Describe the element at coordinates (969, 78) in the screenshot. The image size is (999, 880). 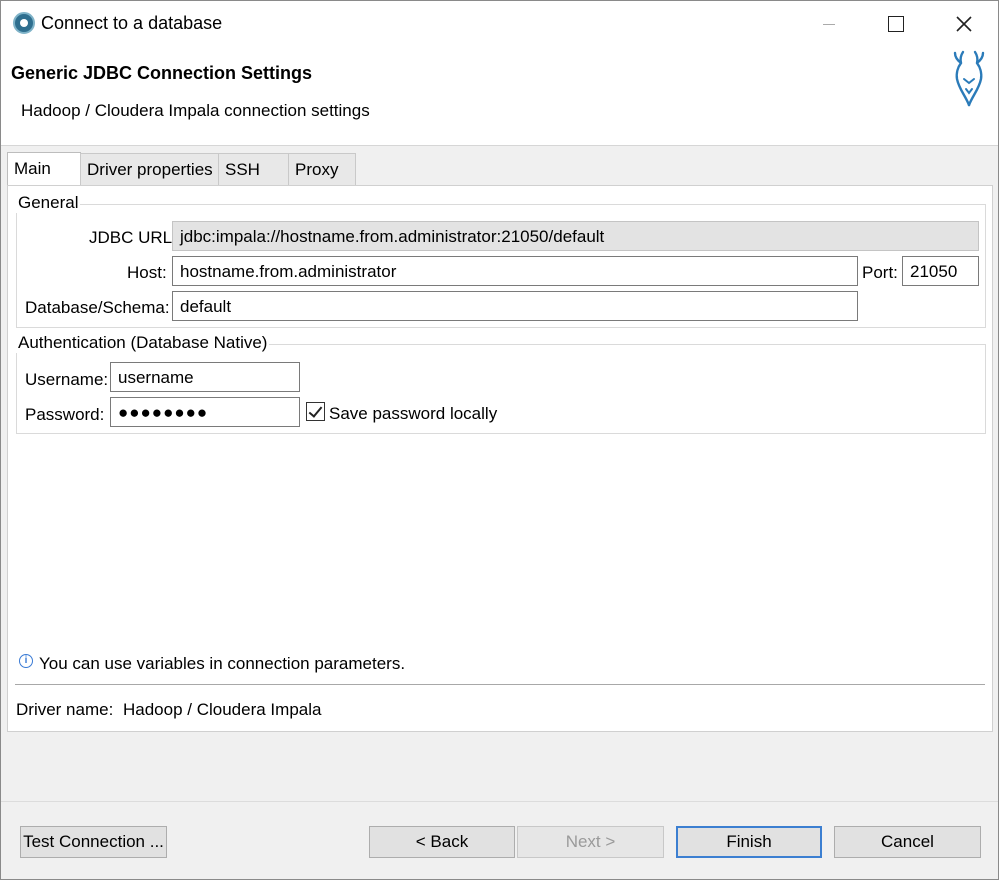
I see `dbeaver-logo-icon` at that location.